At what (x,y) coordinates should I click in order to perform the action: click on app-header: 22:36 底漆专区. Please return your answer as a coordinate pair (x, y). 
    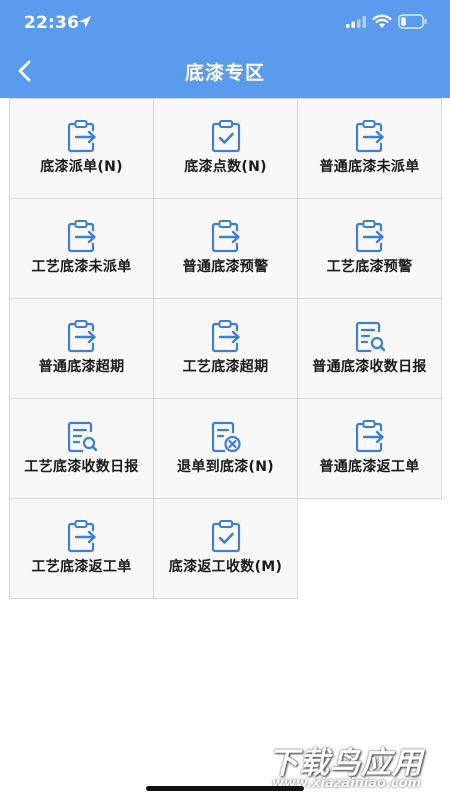
    Looking at the image, I should click on (225, 49).